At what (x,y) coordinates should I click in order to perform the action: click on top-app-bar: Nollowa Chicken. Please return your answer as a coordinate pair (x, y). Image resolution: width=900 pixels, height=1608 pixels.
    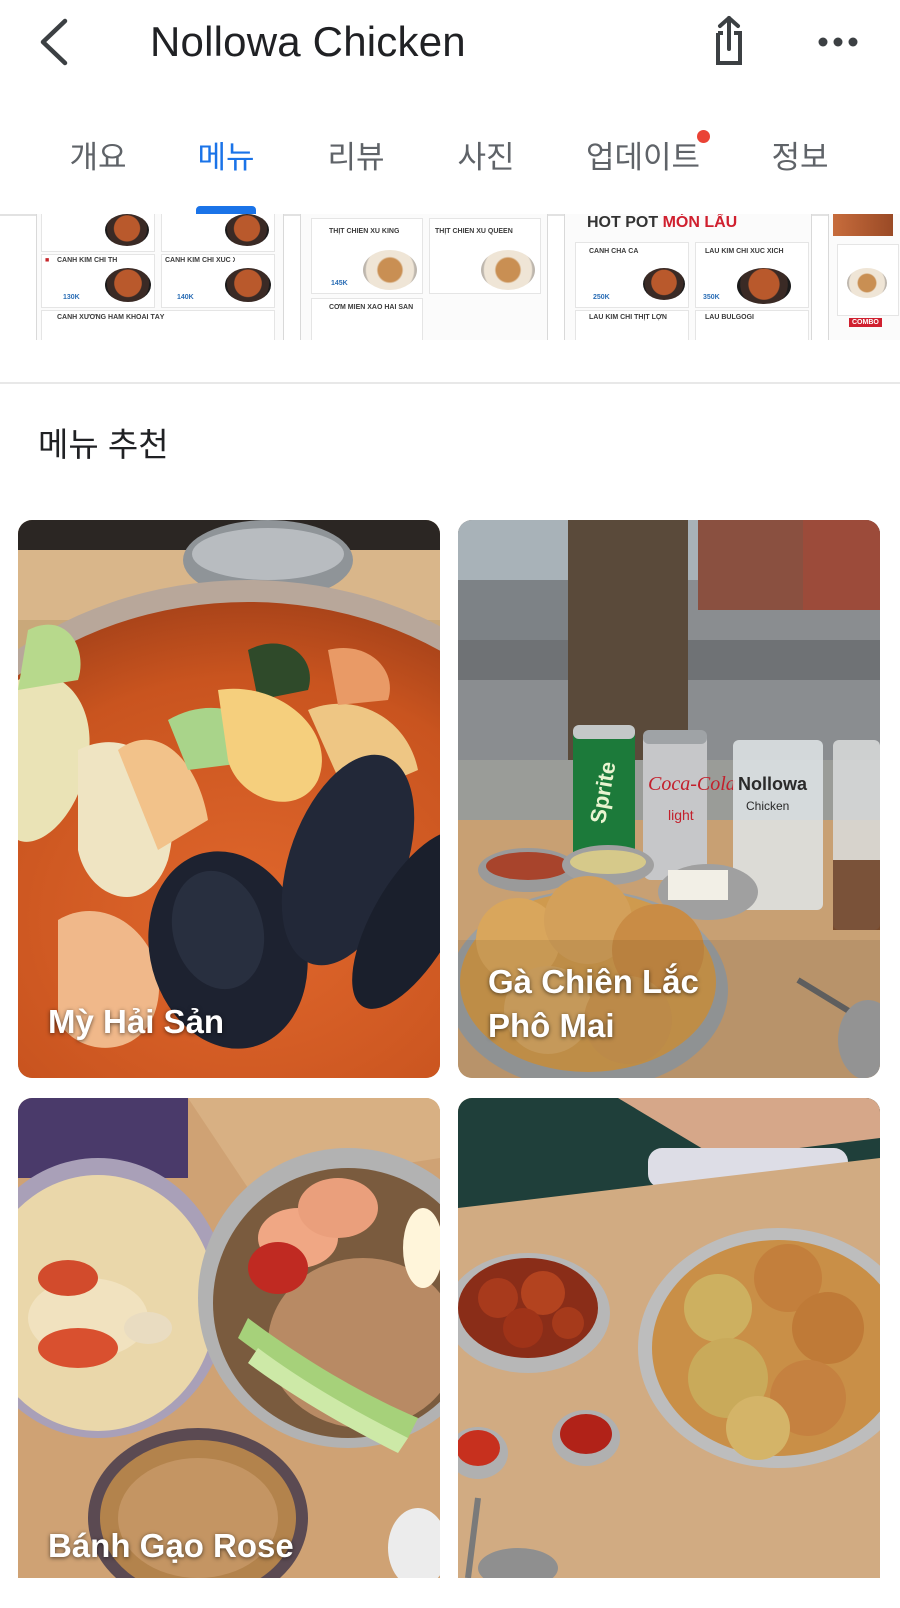
    Looking at the image, I should click on (450, 44).